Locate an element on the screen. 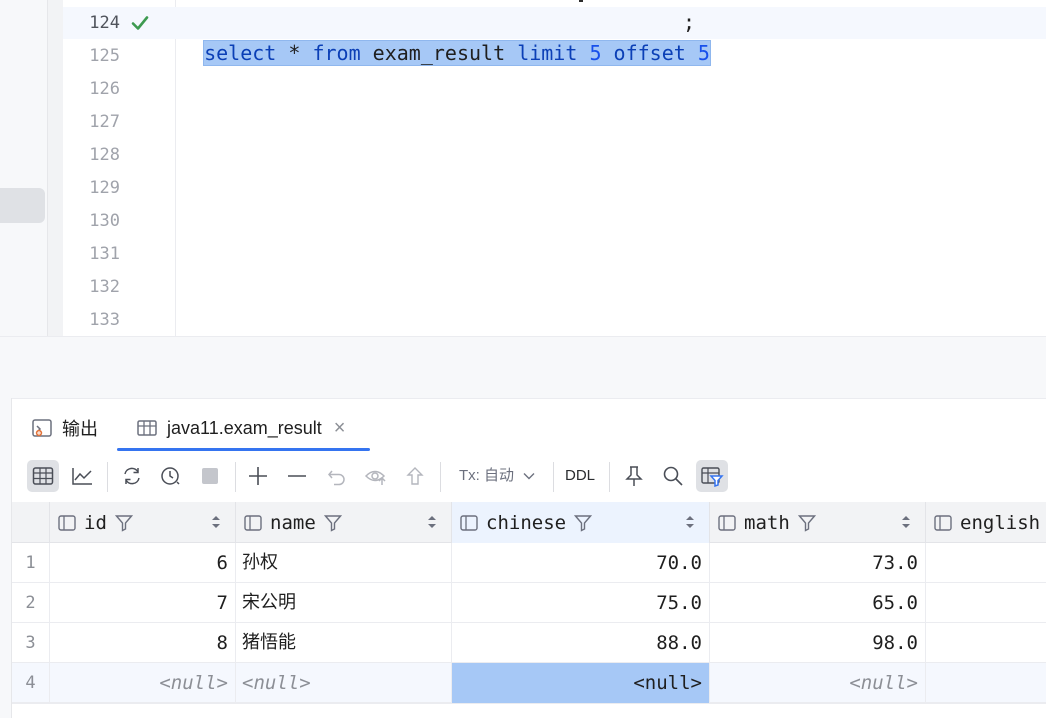 The height and width of the screenshot is (718, 1046). cell-name: 孙权 is located at coordinates (344, 563).